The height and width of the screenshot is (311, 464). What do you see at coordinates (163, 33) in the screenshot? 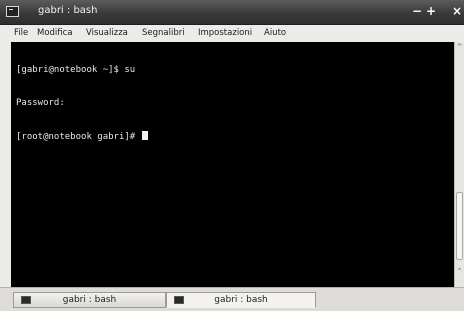
I see `menu-segnalibri: Segnalibri` at bounding box center [163, 33].